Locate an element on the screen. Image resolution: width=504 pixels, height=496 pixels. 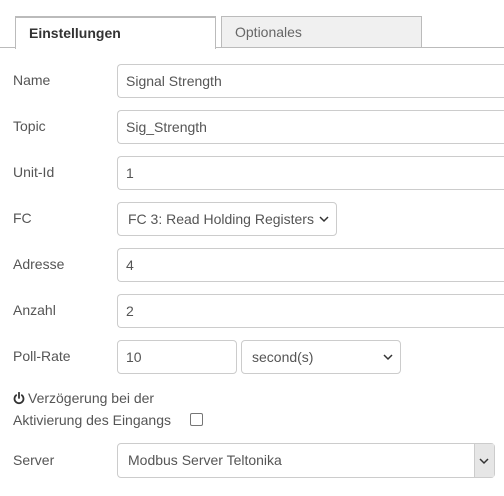
anzahl-label: Anzahl is located at coordinates (34, 310).